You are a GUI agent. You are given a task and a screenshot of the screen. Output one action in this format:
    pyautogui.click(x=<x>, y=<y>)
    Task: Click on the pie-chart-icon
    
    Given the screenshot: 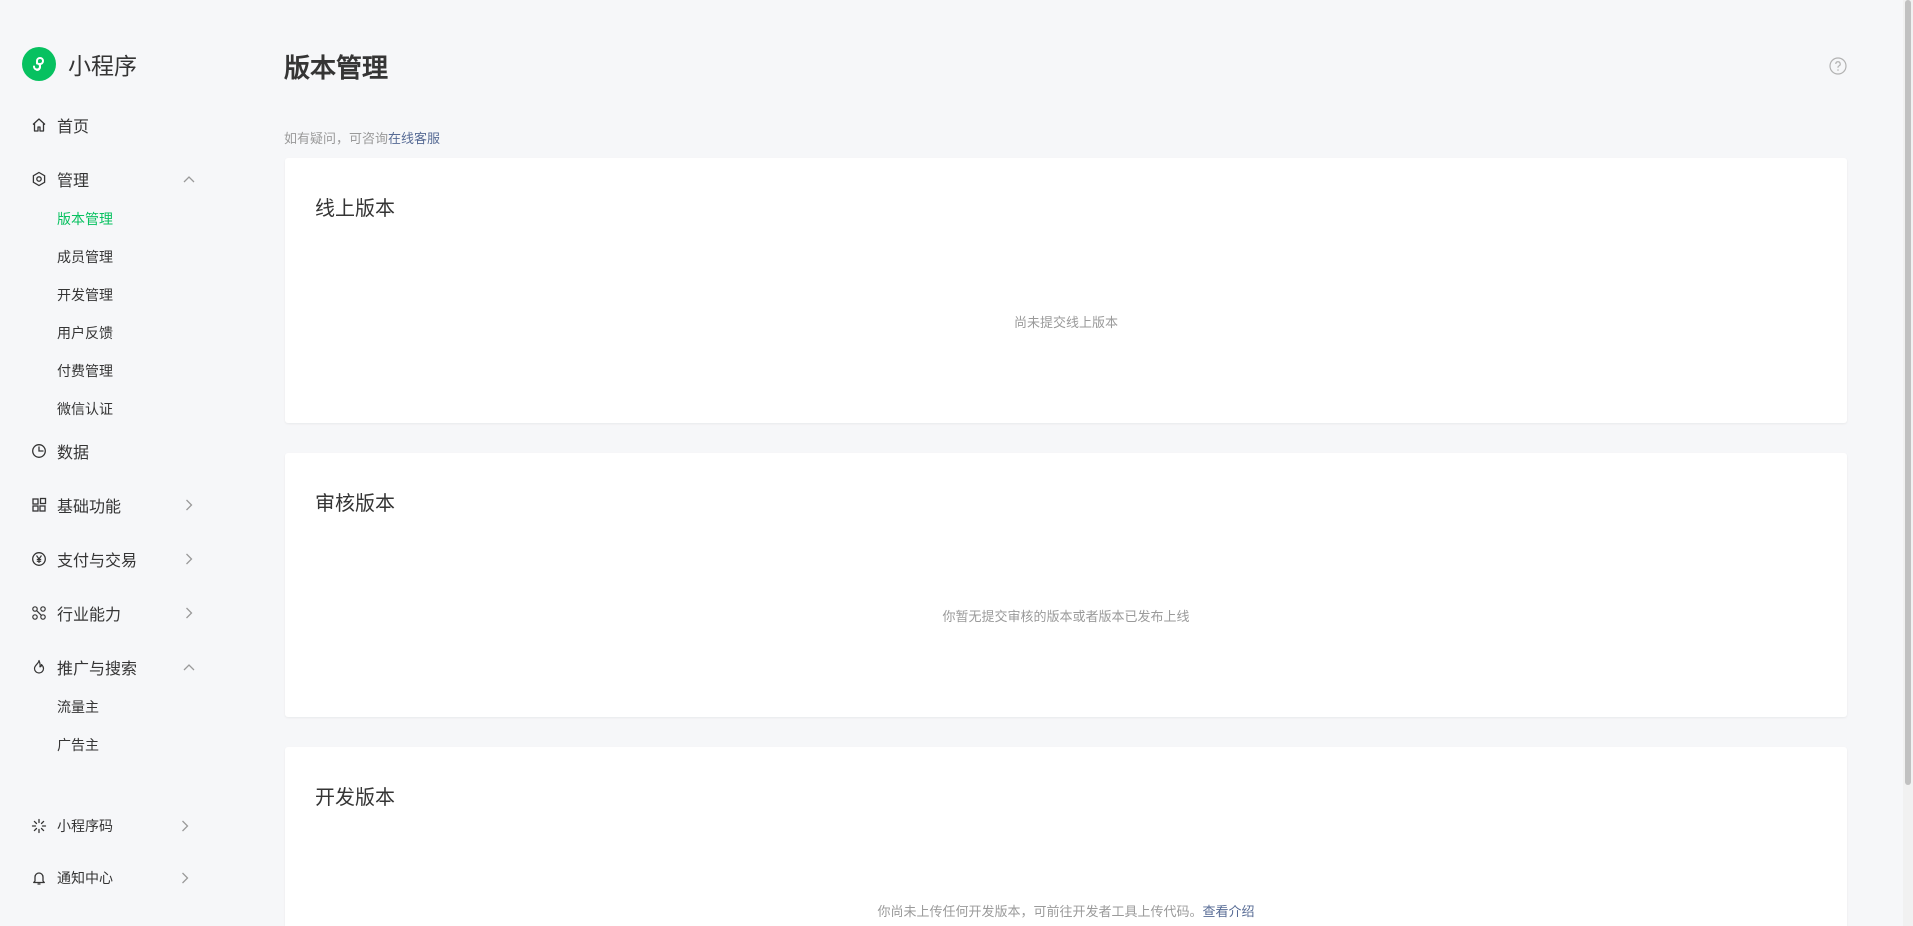 What is the action you would take?
    pyautogui.click(x=39, y=451)
    